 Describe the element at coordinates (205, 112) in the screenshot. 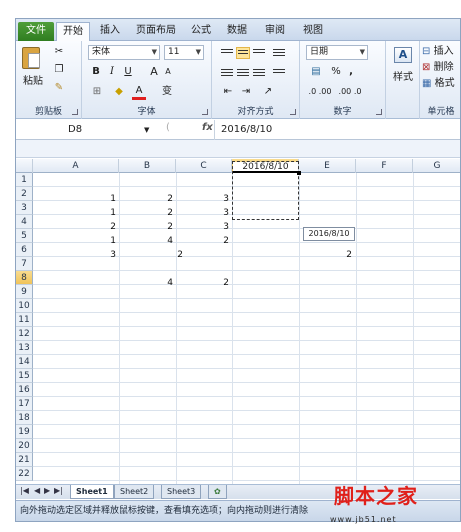

I see `font-launcher-icon` at that location.